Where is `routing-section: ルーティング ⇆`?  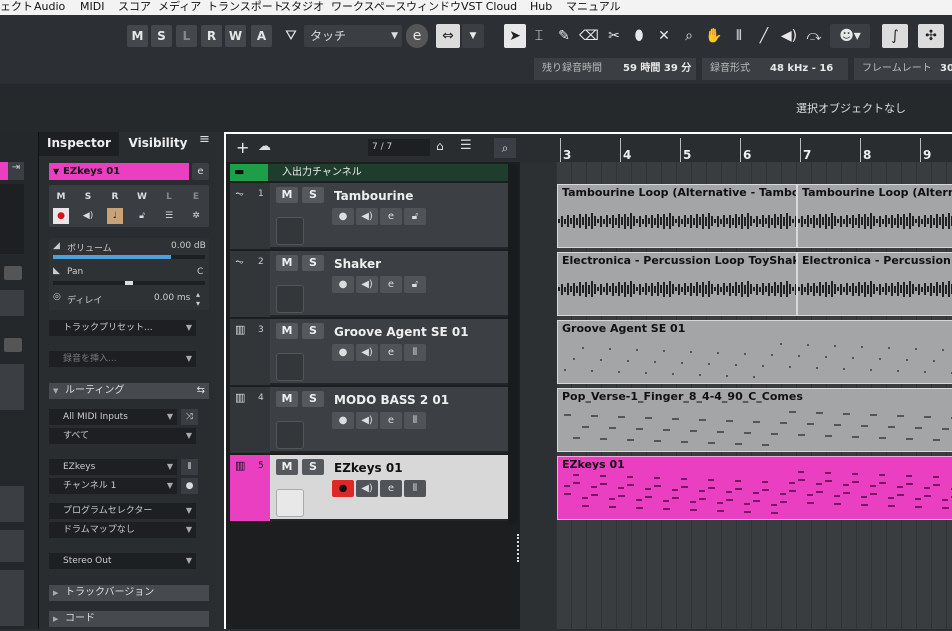 routing-section: ルーティング ⇆ is located at coordinates (129, 391).